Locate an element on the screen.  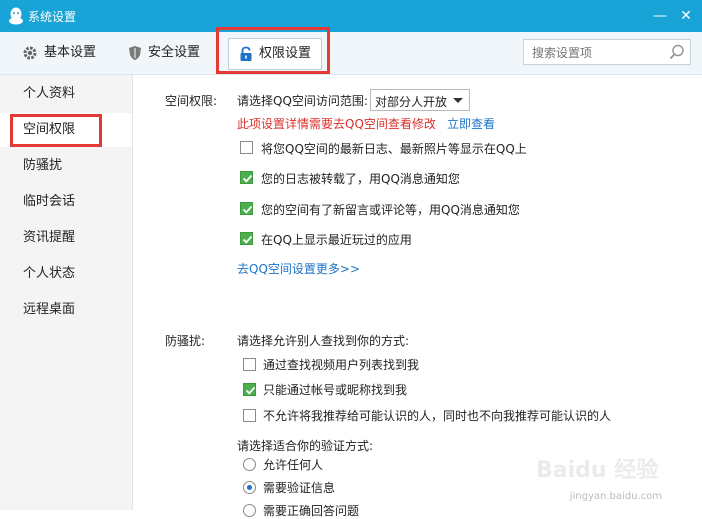
antiharass-section-label: 防骚扰: is located at coordinates (185, 341).